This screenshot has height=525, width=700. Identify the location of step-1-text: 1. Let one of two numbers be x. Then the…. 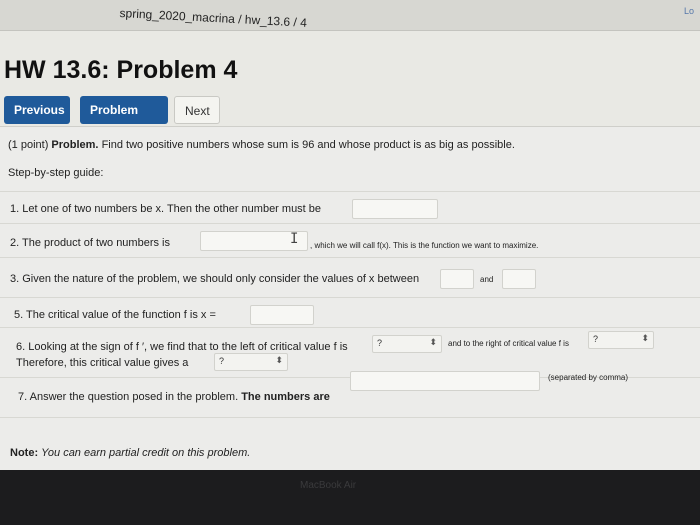
(166, 209).